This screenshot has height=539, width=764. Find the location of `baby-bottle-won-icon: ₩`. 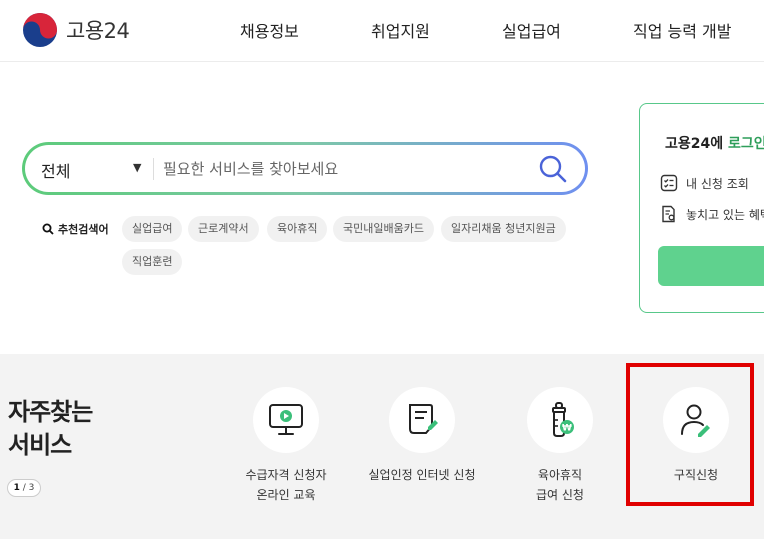

baby-bottle-won-icon: ₩ is located at coordinates (563, 419).